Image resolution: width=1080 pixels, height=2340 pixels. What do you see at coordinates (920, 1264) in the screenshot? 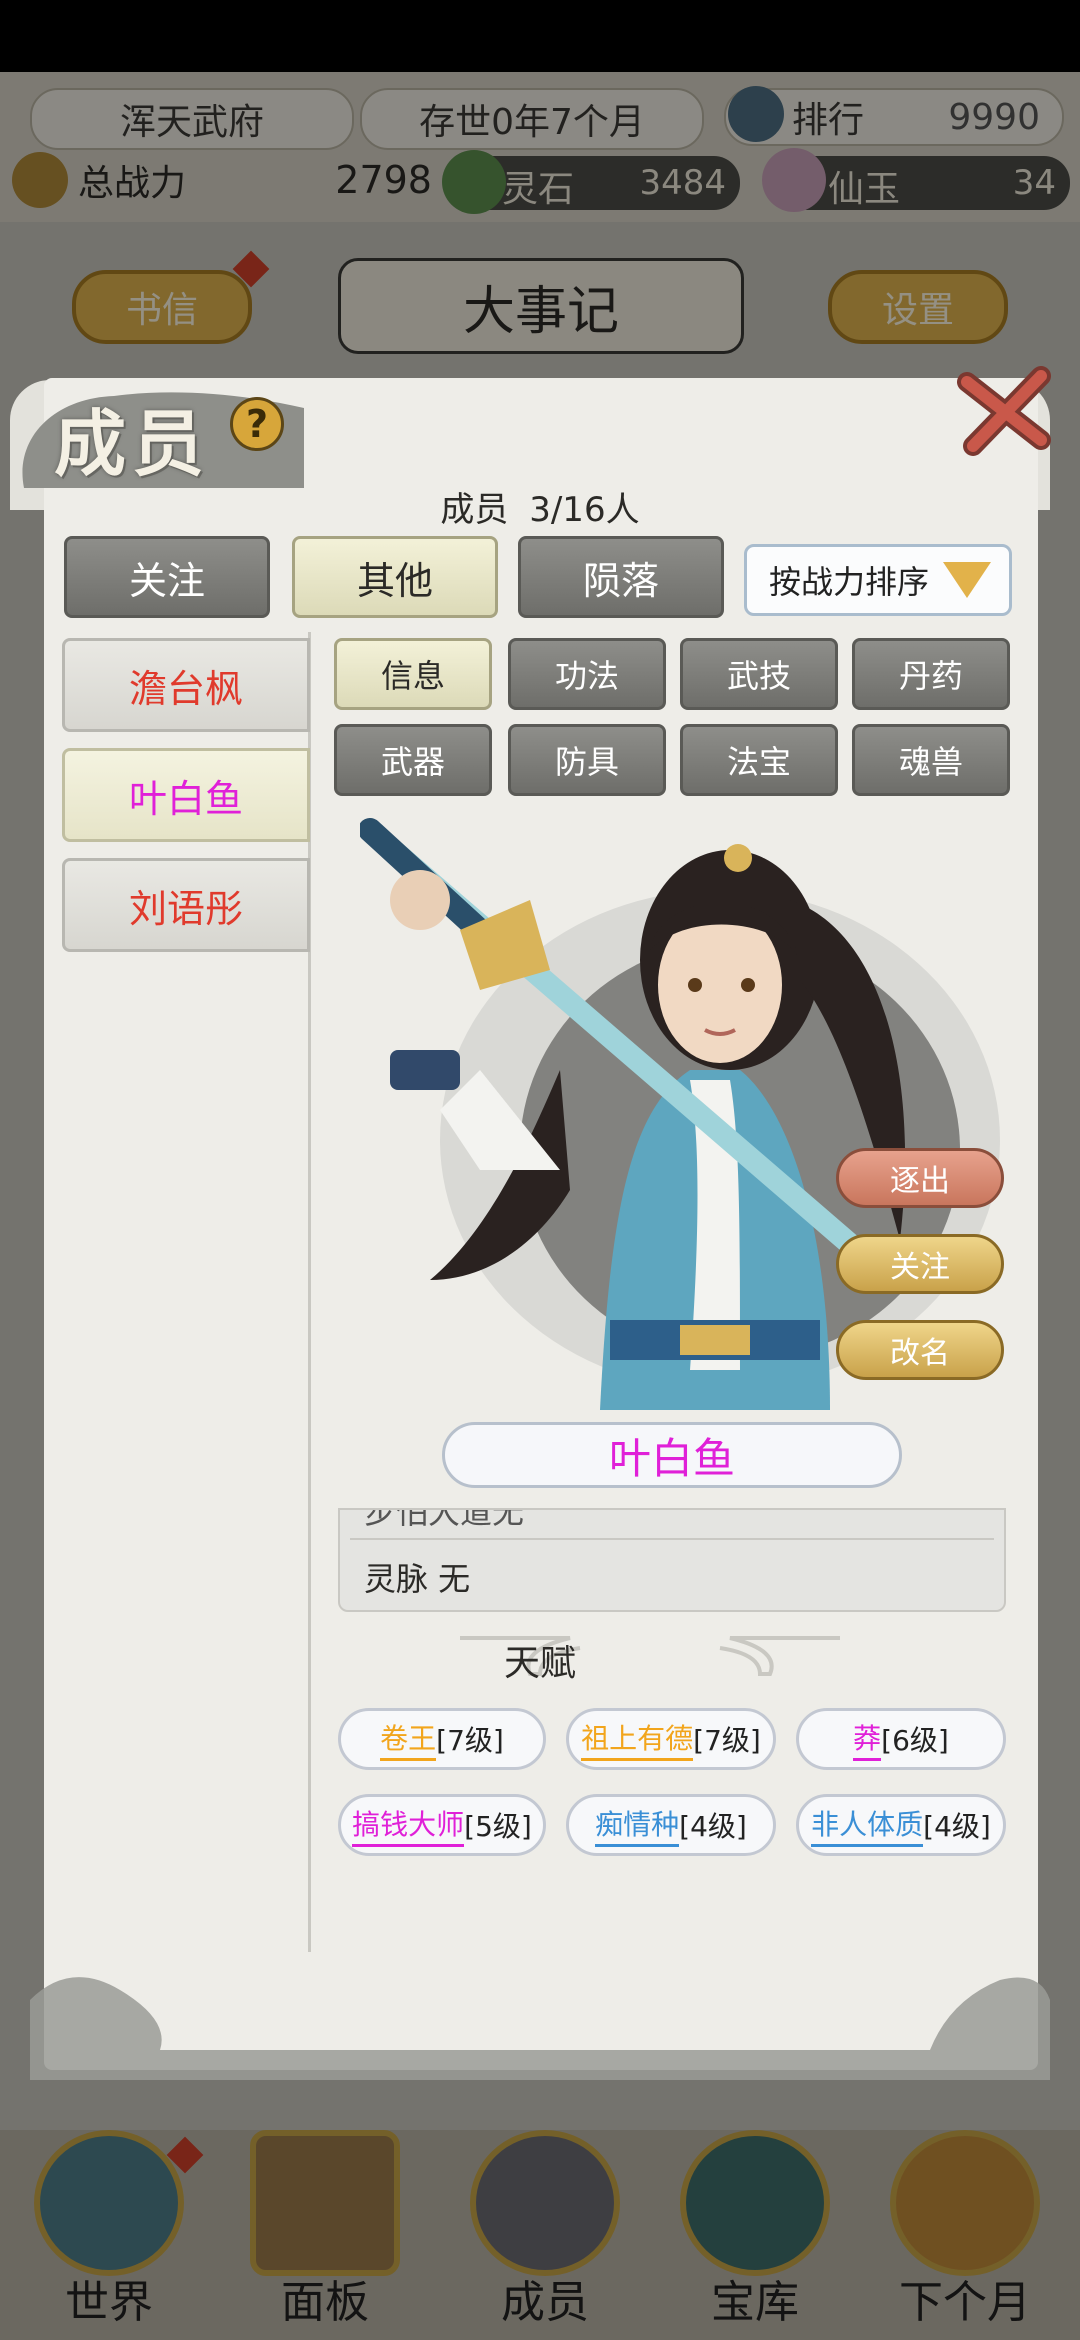
I see `follow-button: 关注` at bounding box center [920, 1264].